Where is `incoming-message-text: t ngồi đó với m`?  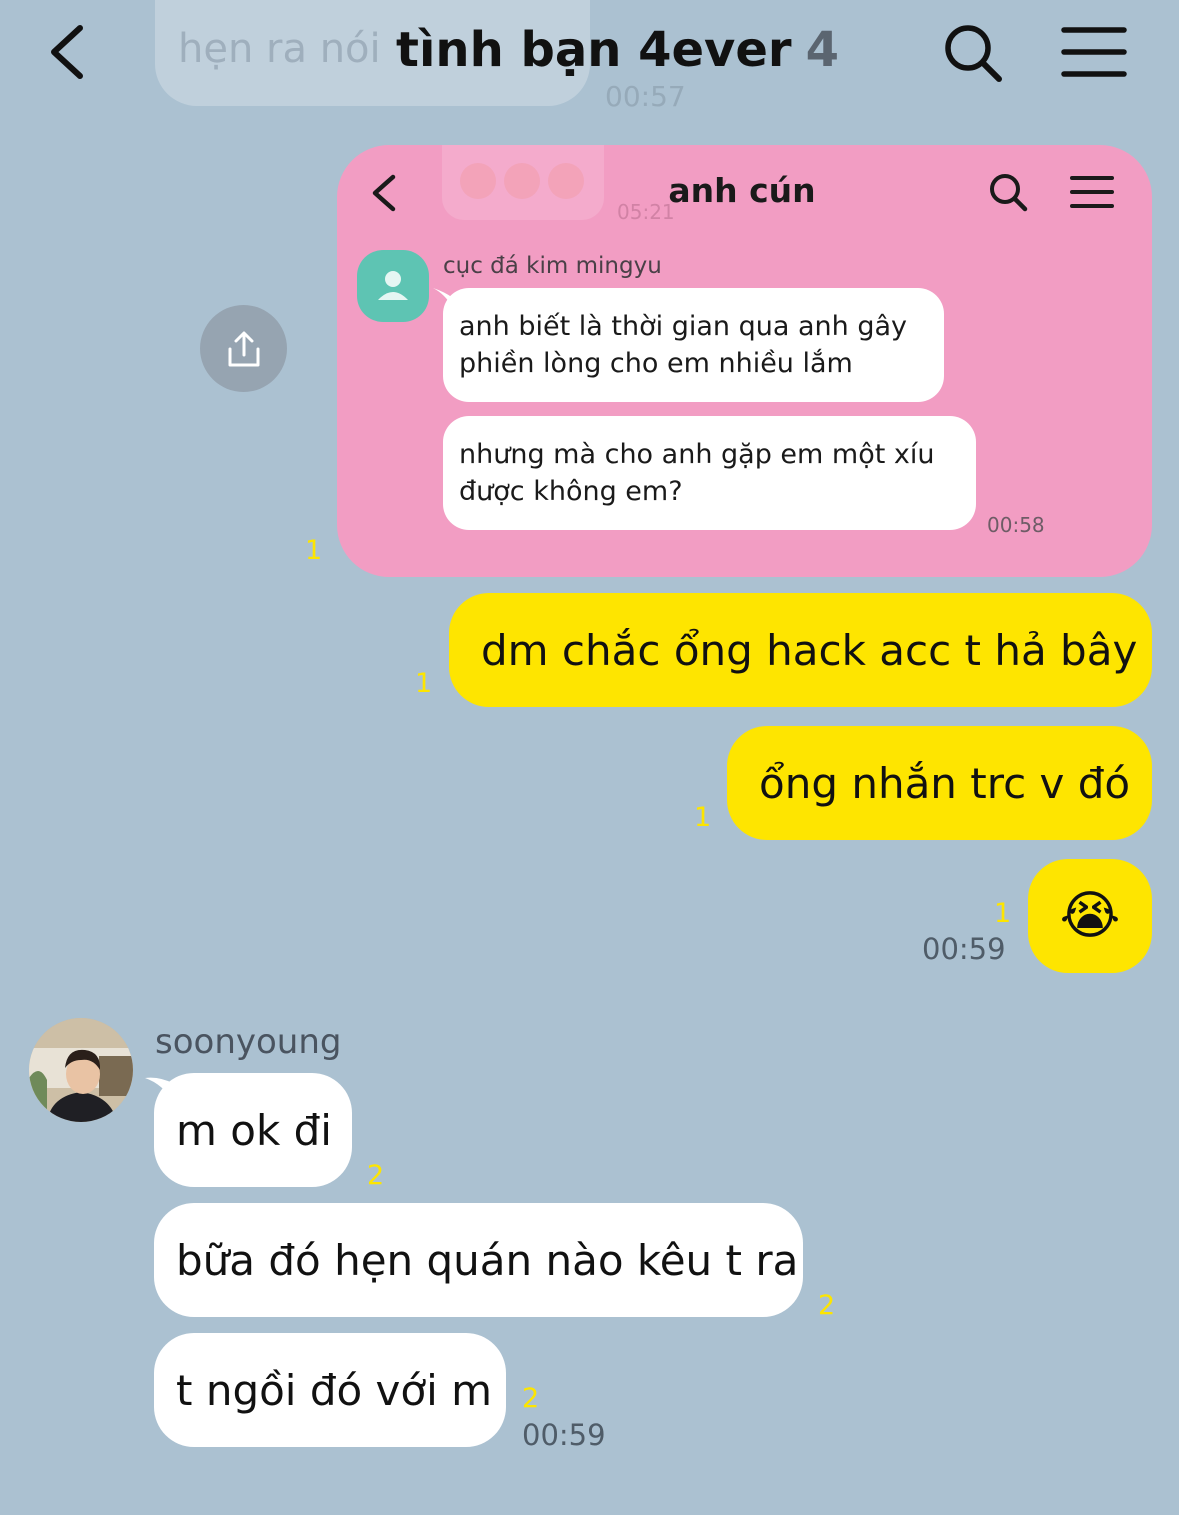
incoming-message-text: t ngồi đó với m is located at coordinates (334, 1390).